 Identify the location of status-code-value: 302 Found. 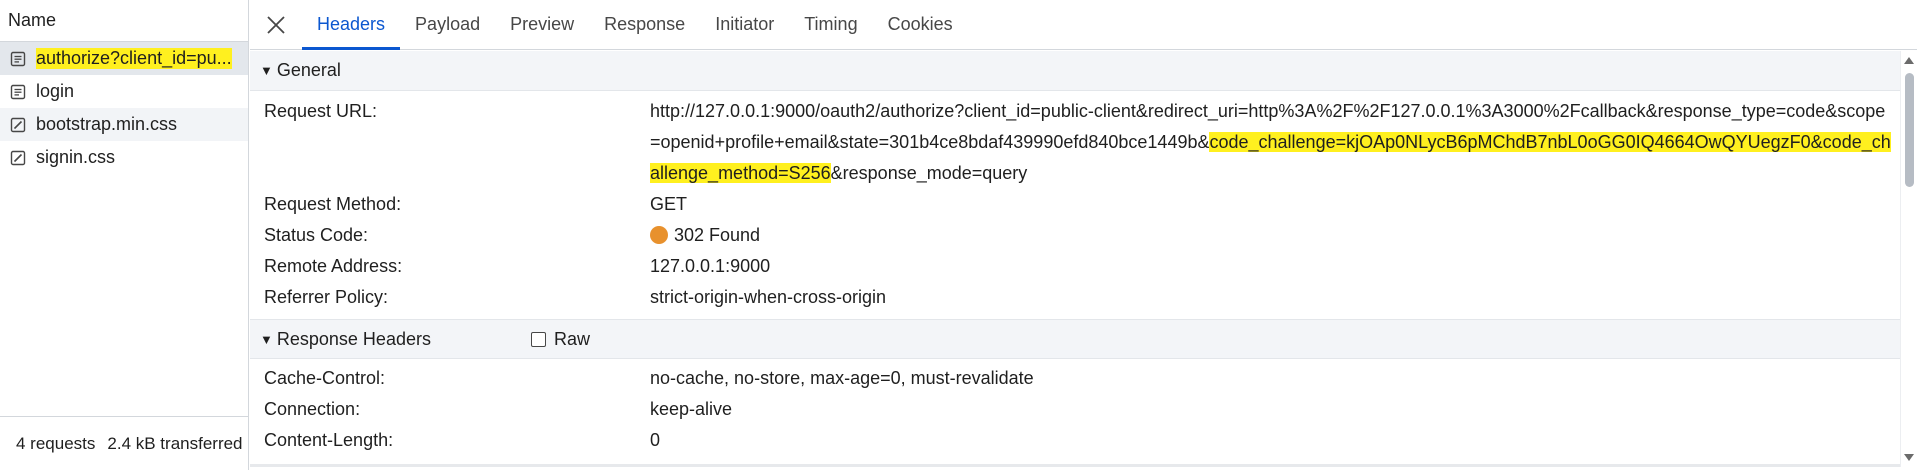
(1275, 235).